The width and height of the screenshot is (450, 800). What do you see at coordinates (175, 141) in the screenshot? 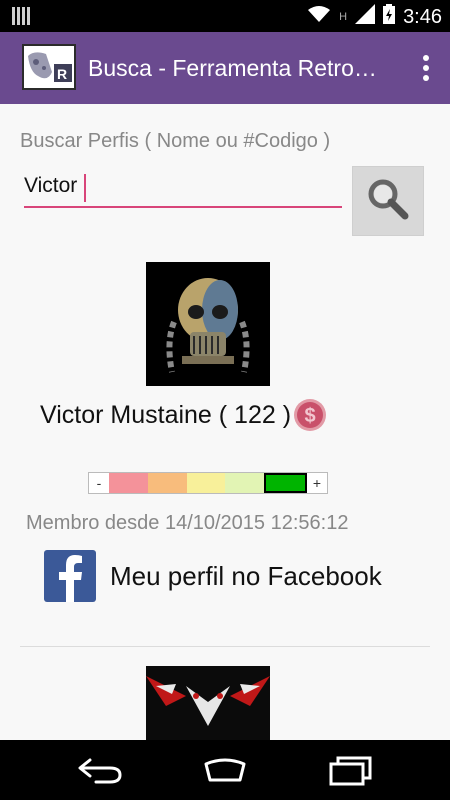
I see `search-label: Buscar Perfis ( Nome ou #Codigo )` at bounding box center [175, 141].